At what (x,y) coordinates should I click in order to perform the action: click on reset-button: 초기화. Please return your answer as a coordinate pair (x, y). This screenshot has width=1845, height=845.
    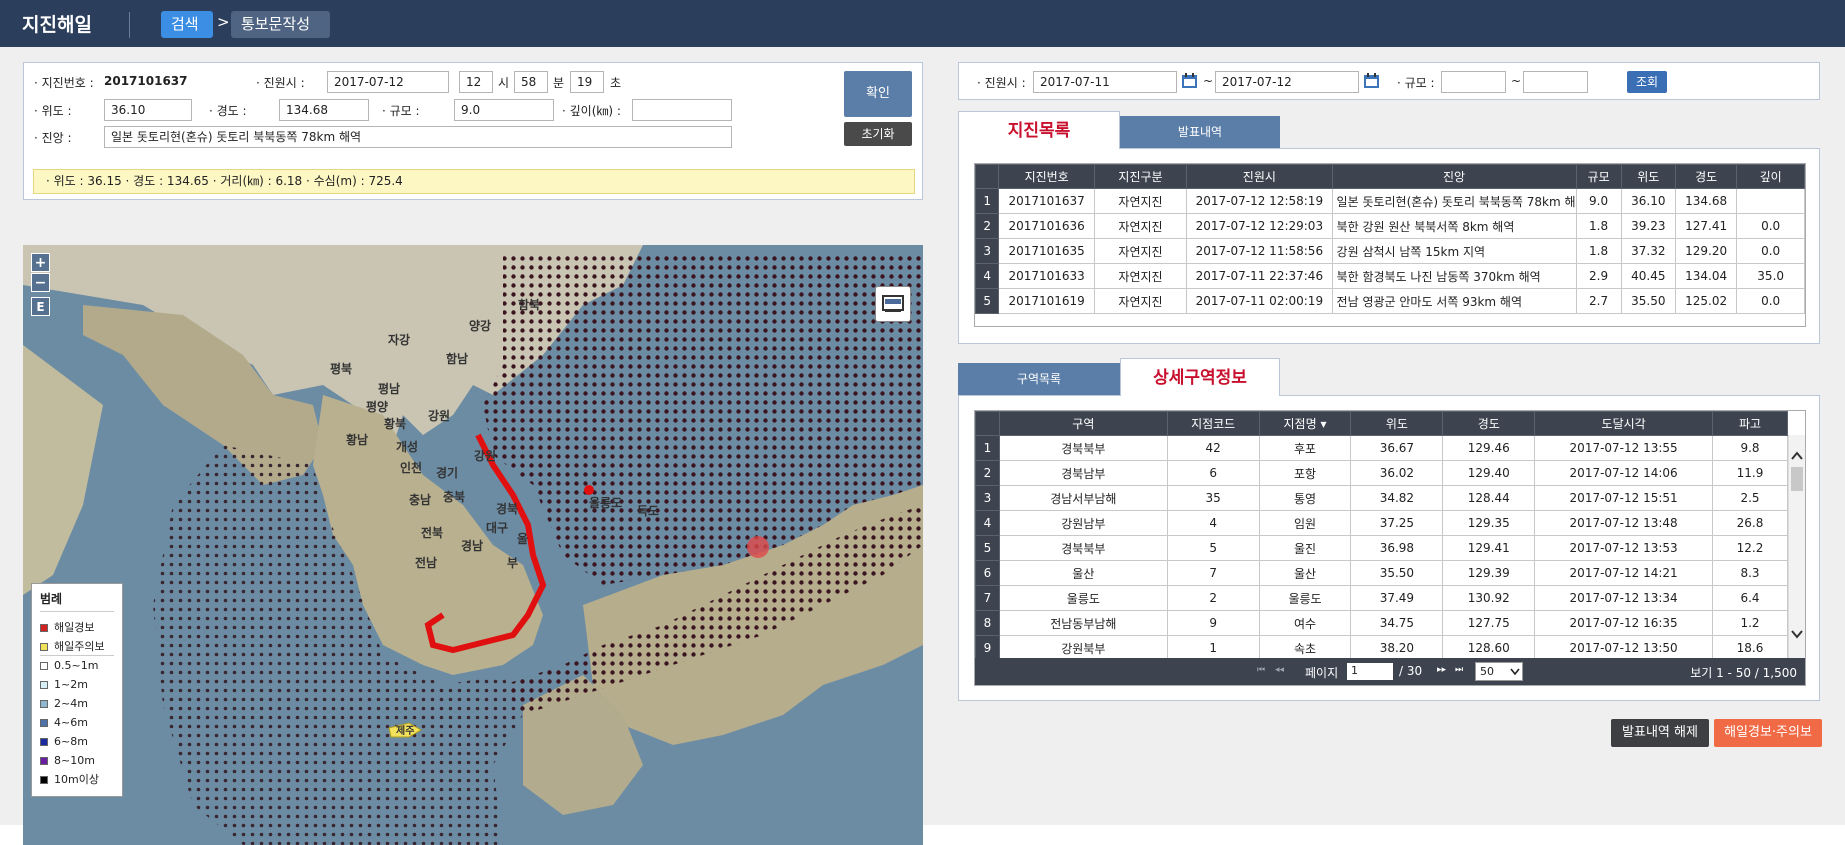
    Looking at the image, I should click on (878, 134).